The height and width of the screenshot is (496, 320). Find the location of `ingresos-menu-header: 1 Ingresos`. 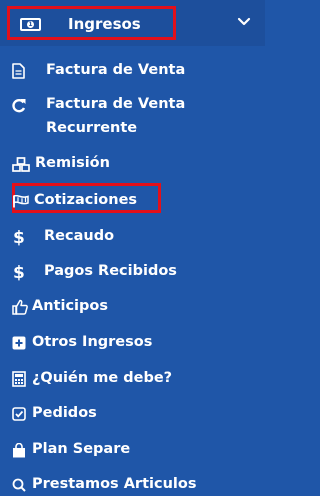

ingresos-menu-header: 1 Ingresos is located at coordinates (132, 23).